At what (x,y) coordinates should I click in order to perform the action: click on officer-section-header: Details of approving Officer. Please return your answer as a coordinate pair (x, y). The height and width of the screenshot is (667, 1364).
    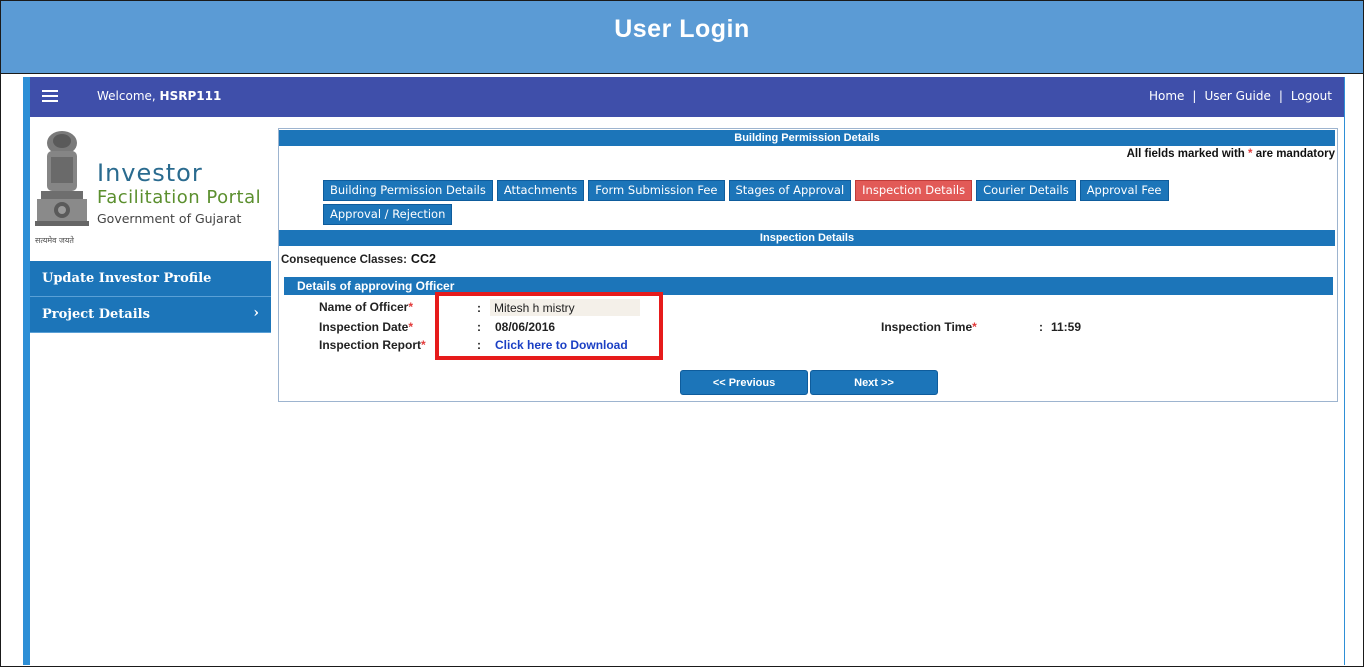
    Looking at the image, I should click on (808, 286).